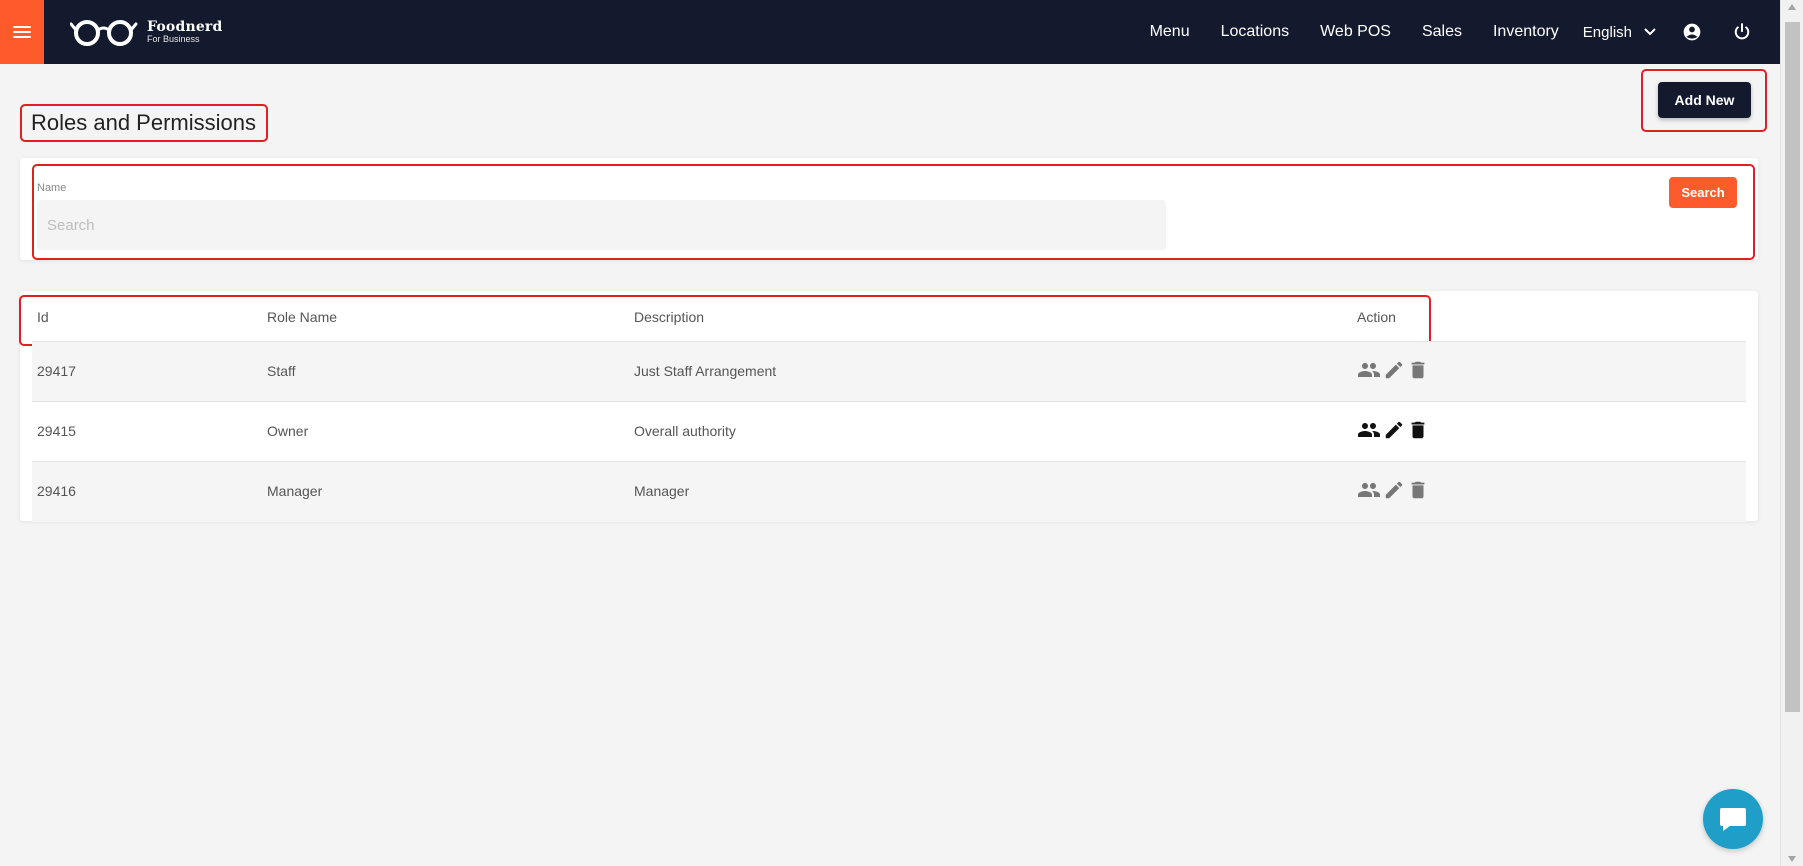 This screenshot has width=1803, height=866. Describe the element at coordinates (295, 491) in the screenshot. I see `cell-role-name: Manager` at that location.